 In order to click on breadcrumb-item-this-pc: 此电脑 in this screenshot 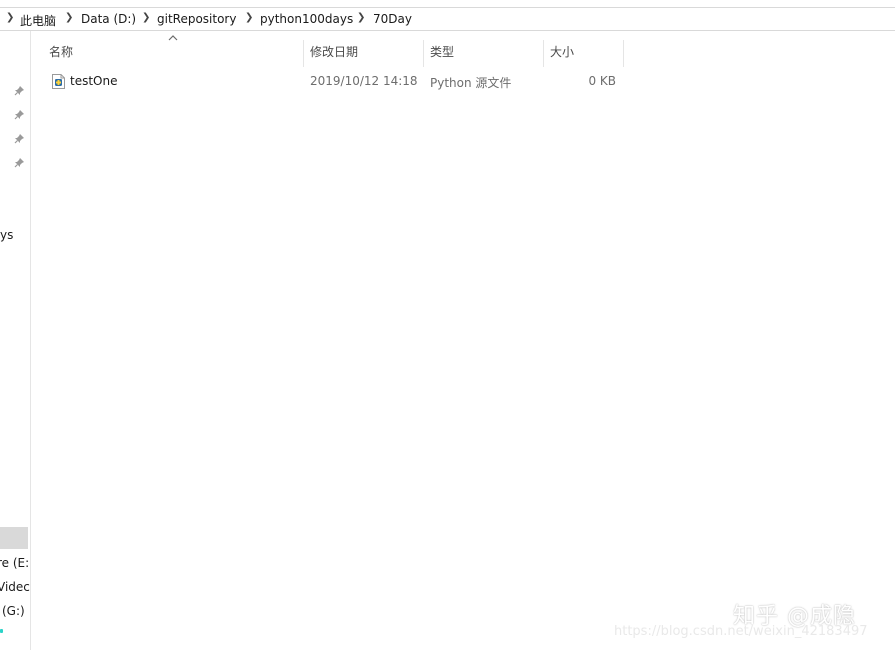, I will do `click(38, 20)`.